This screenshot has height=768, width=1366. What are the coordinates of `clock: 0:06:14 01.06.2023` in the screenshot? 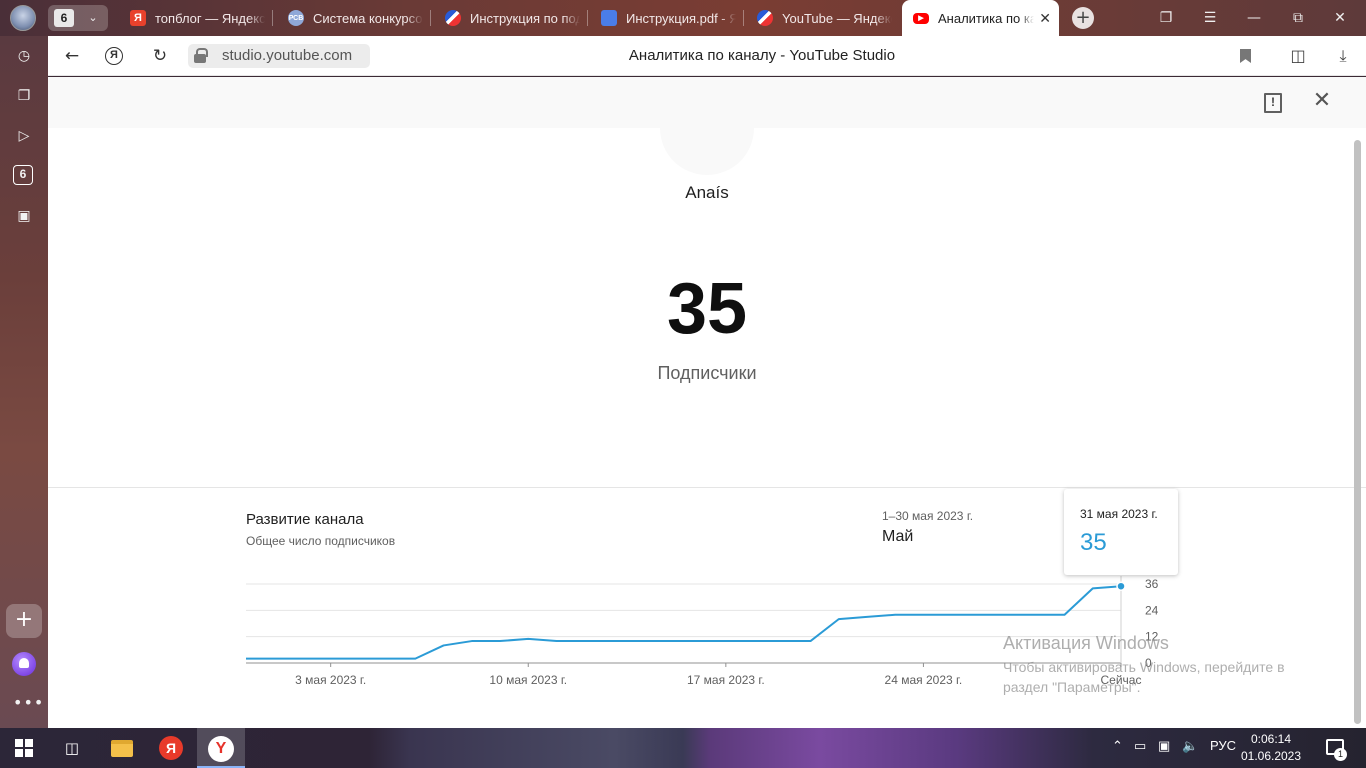 It's located at (1271, 748).